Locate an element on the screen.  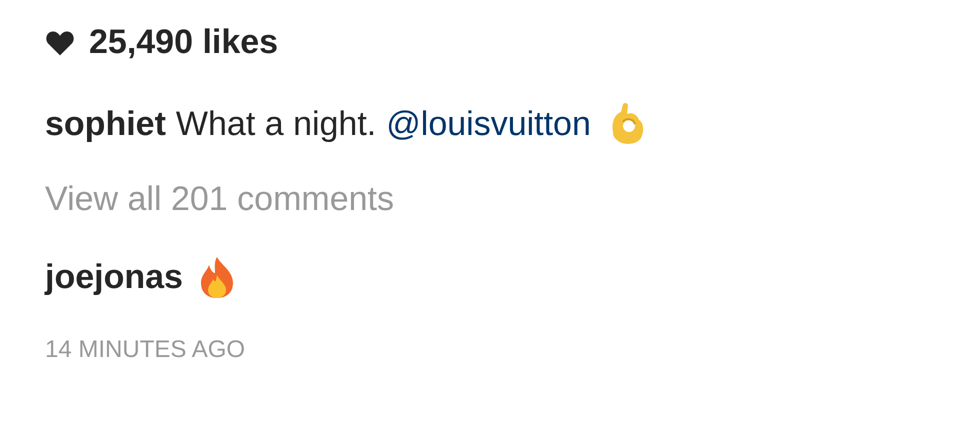
caption-username: sophiet is located at coordinates (105, 124).